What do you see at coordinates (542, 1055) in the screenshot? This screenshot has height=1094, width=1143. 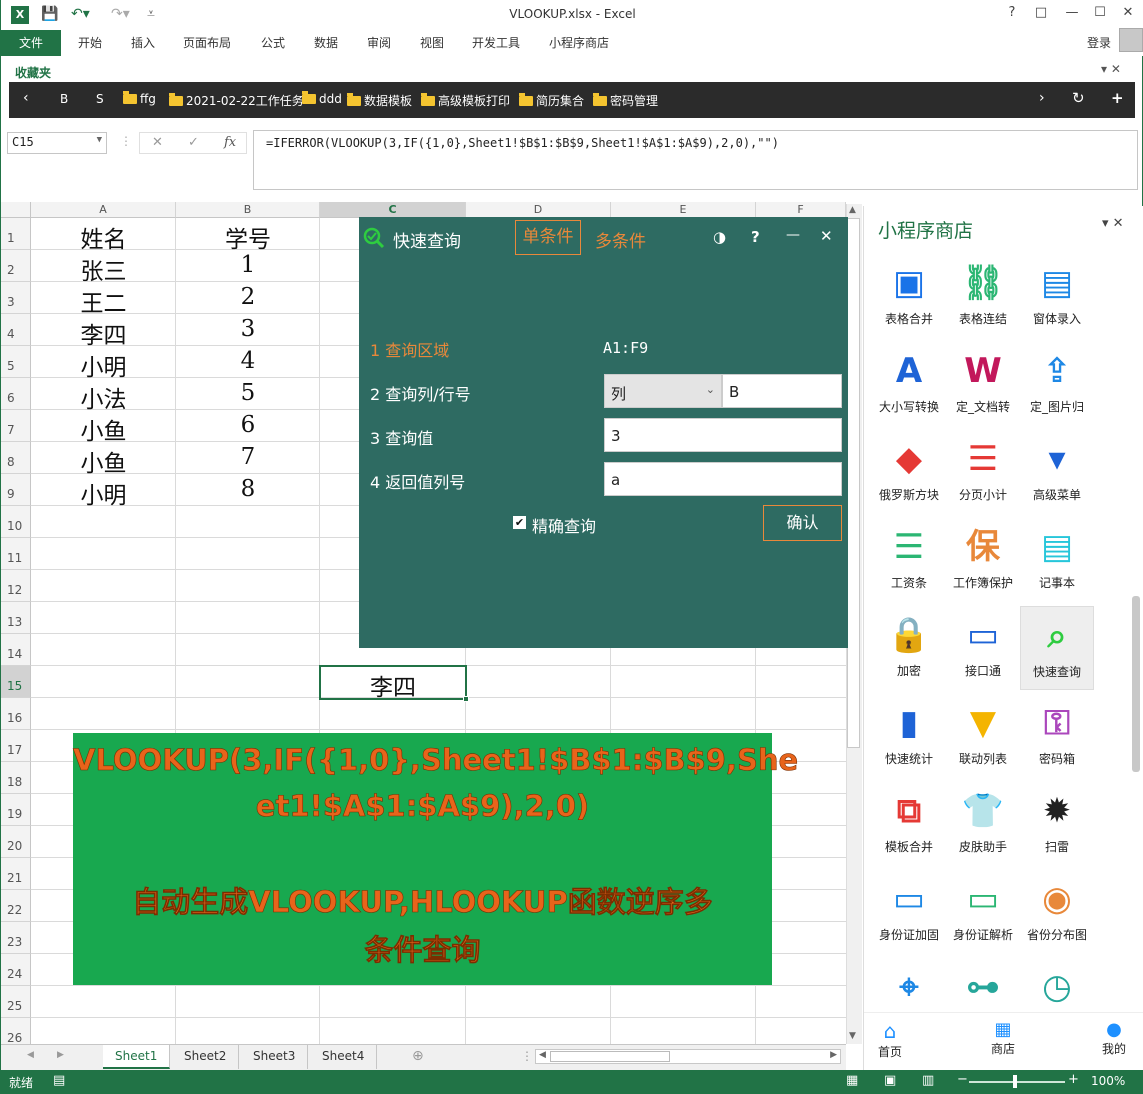 I see `scroll-left-icon: ◀` at bounding box center [542, 1055].